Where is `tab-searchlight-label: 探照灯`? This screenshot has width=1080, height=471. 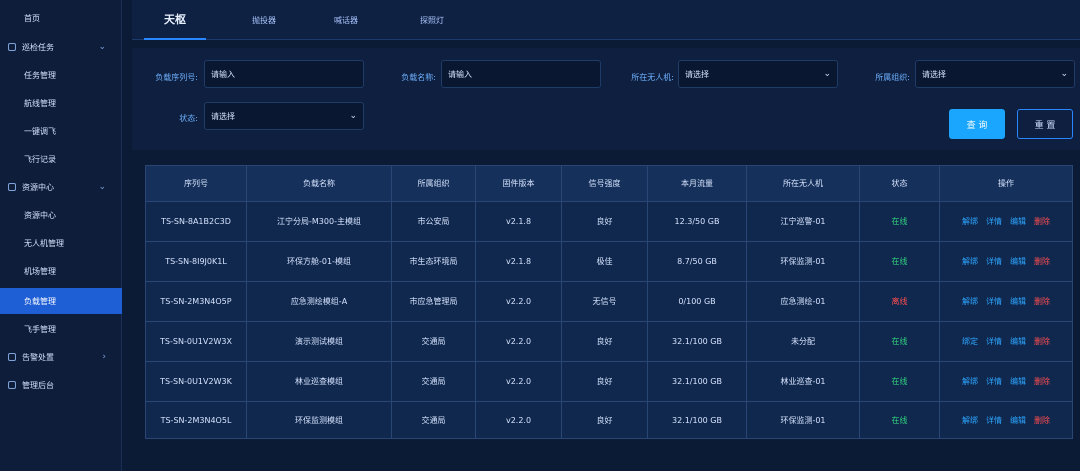
tab-searchlight-label: 探照灯 is located at coordinates (432, 20).